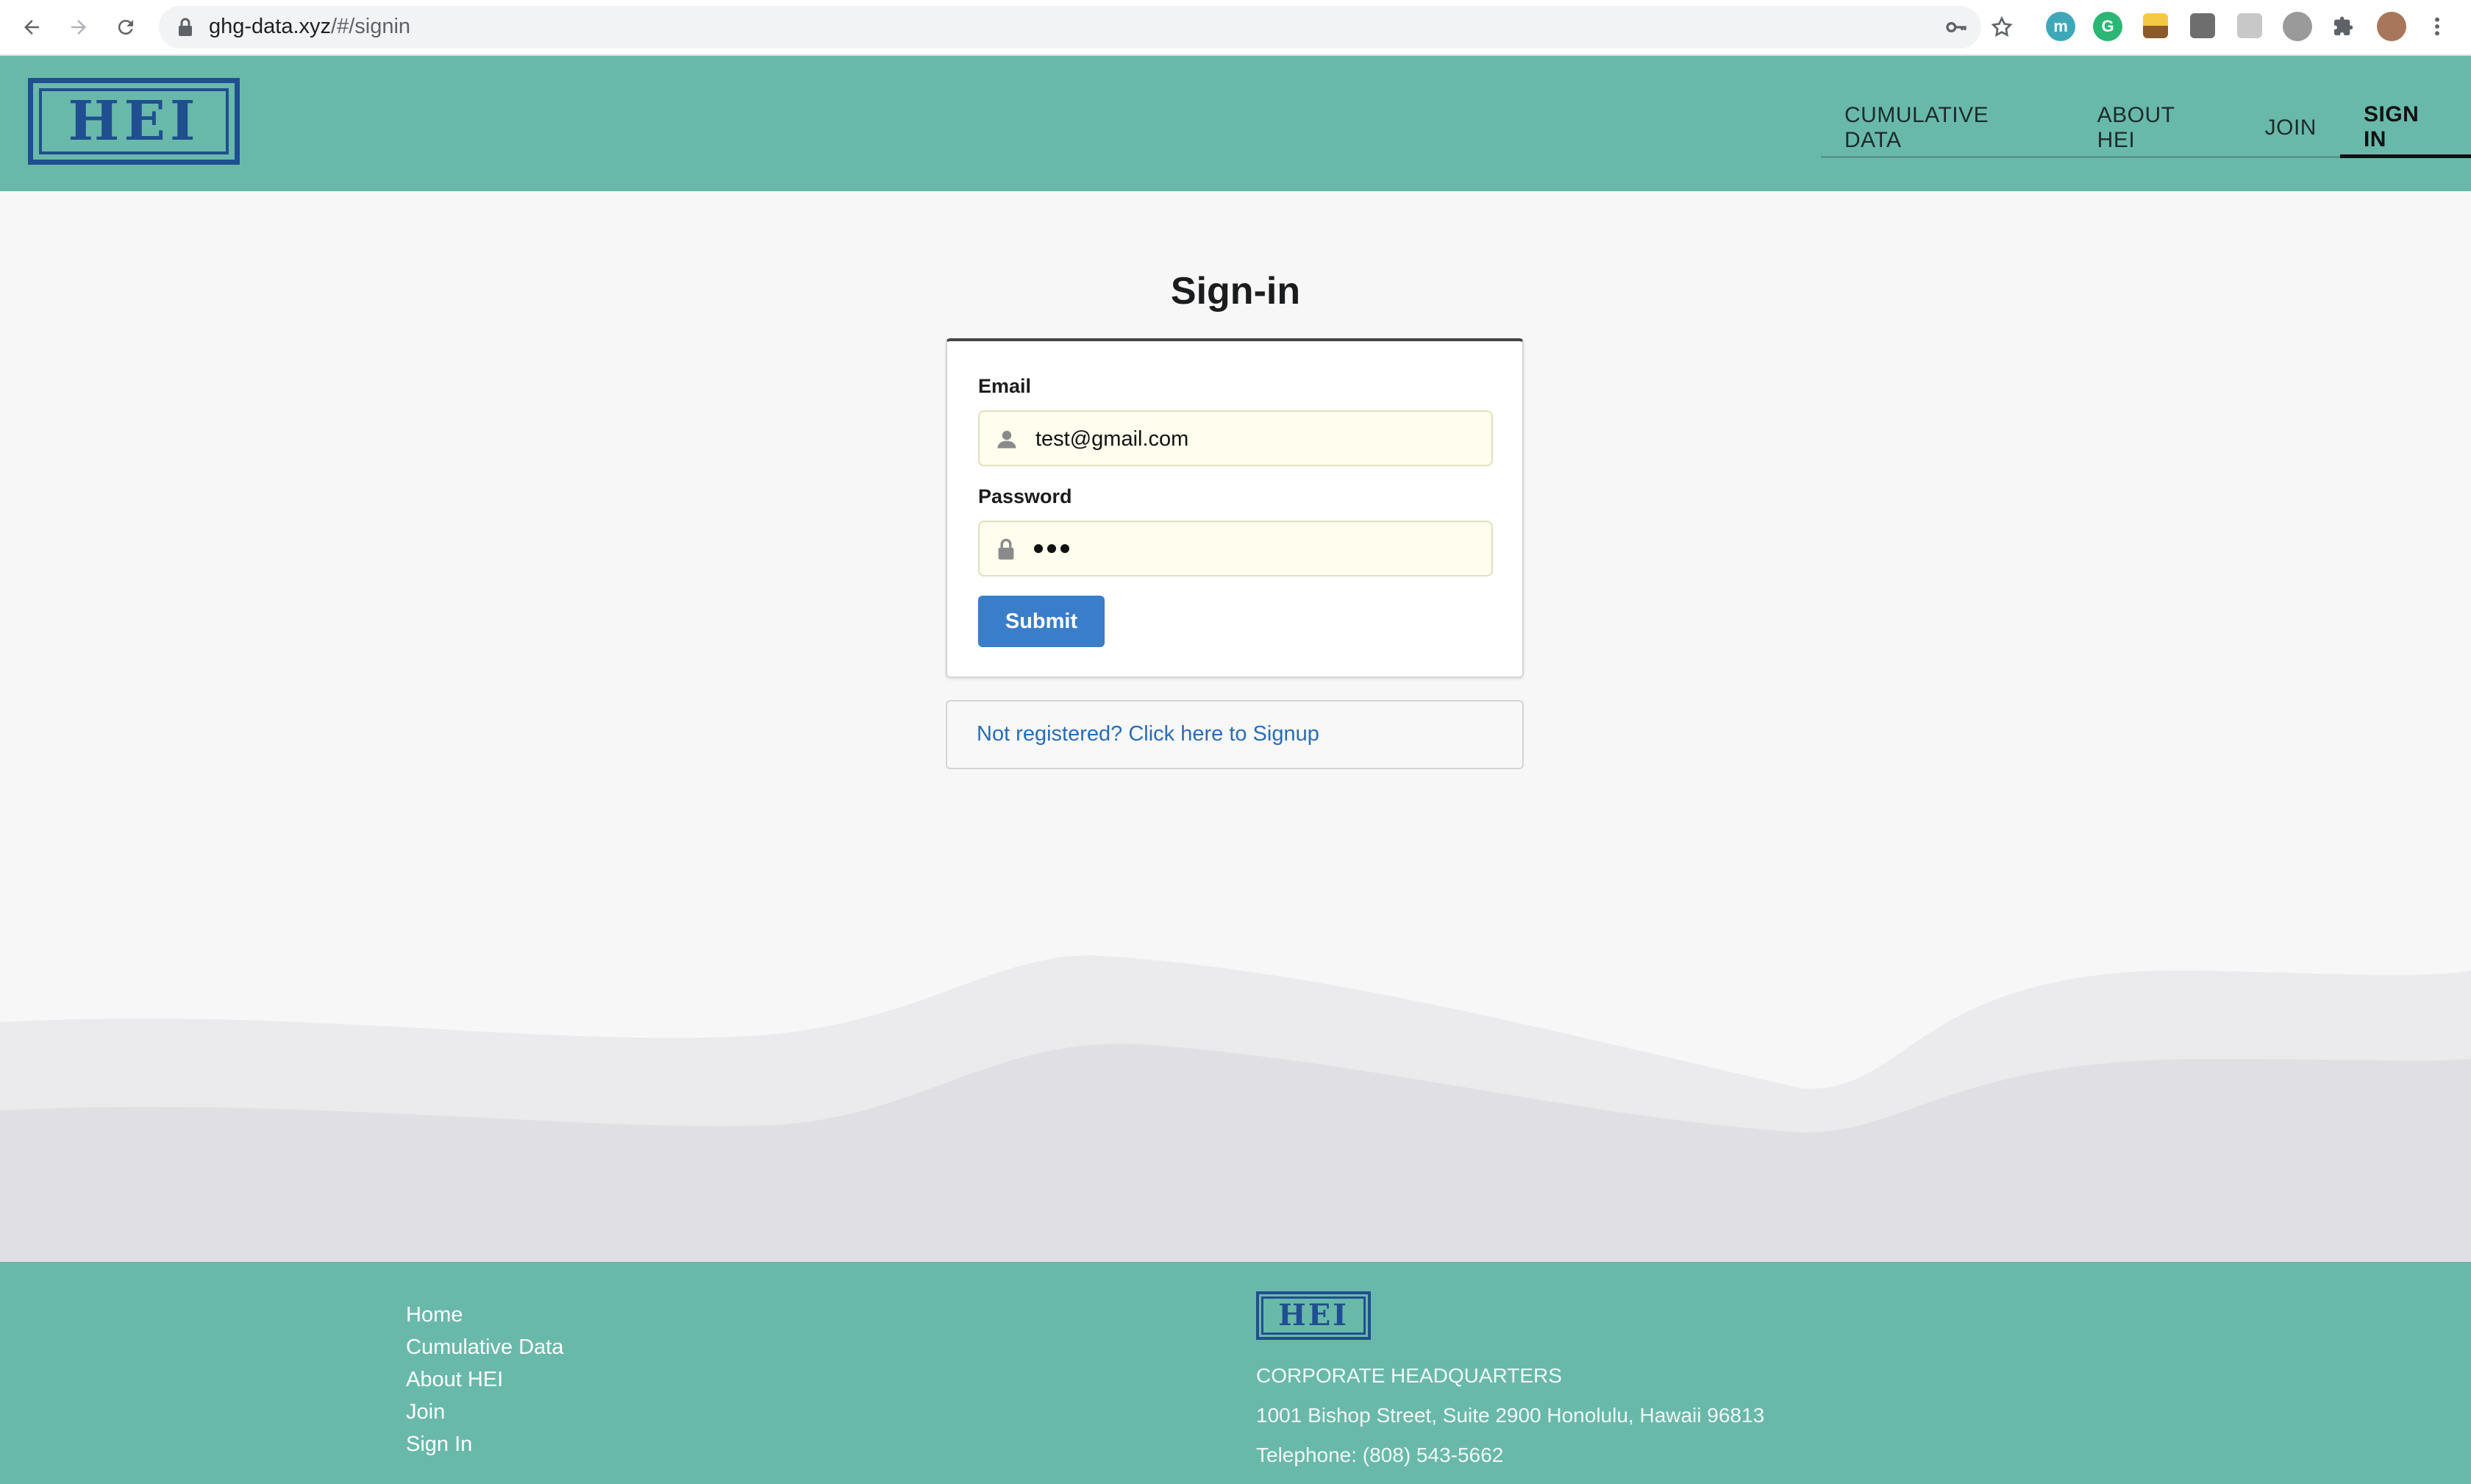 The height and width of the screenshot is (1484, 2471). Describe the element at coordinates (1086, 27) in the screenshot. I see `address-bar: ghg-data.xyz/#/signin` at that location.